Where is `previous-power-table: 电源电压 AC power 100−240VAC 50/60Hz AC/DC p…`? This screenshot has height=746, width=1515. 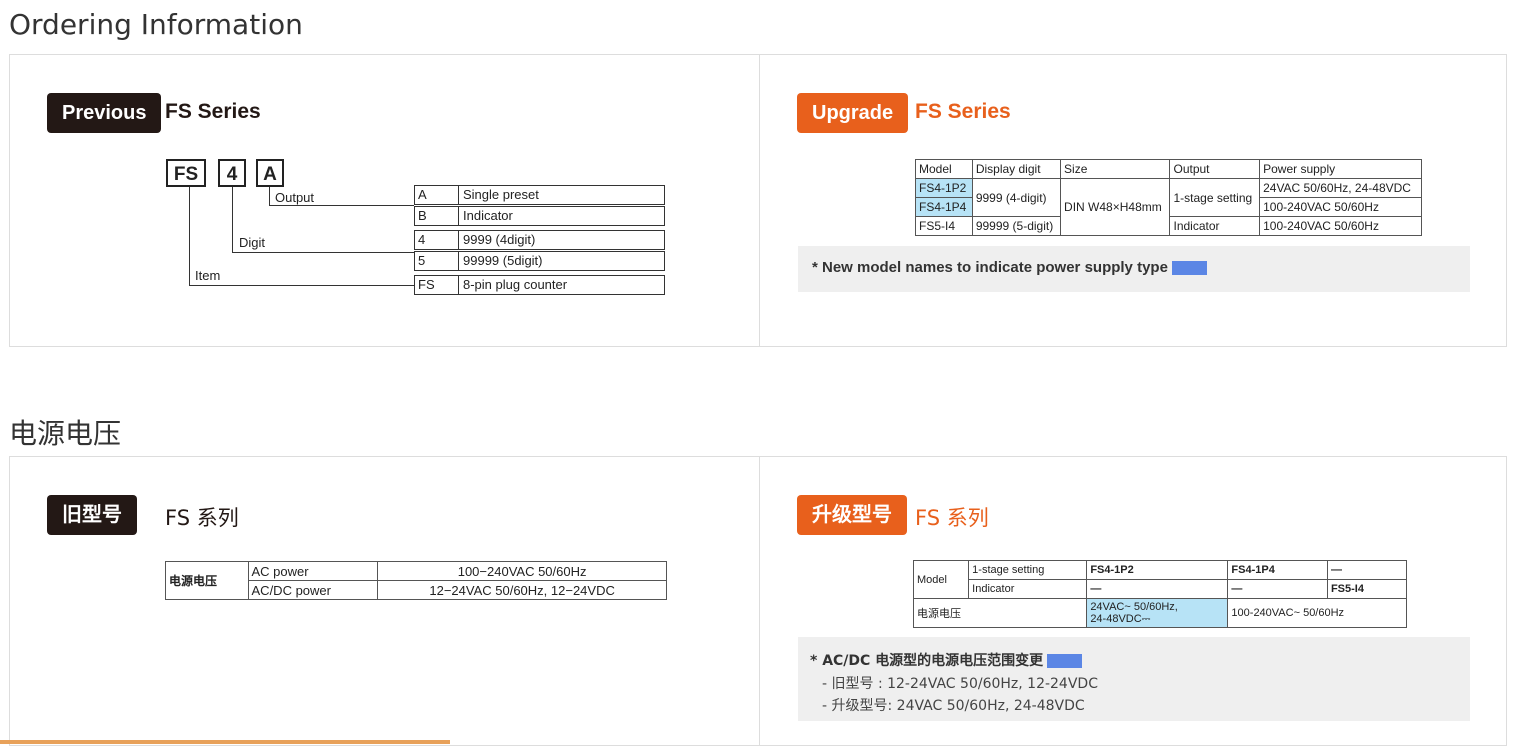
previous-power-table: 电源电压 AC power 100−240VAC 50/60Hz AC/DC p… is located at coordinates (416, 580).